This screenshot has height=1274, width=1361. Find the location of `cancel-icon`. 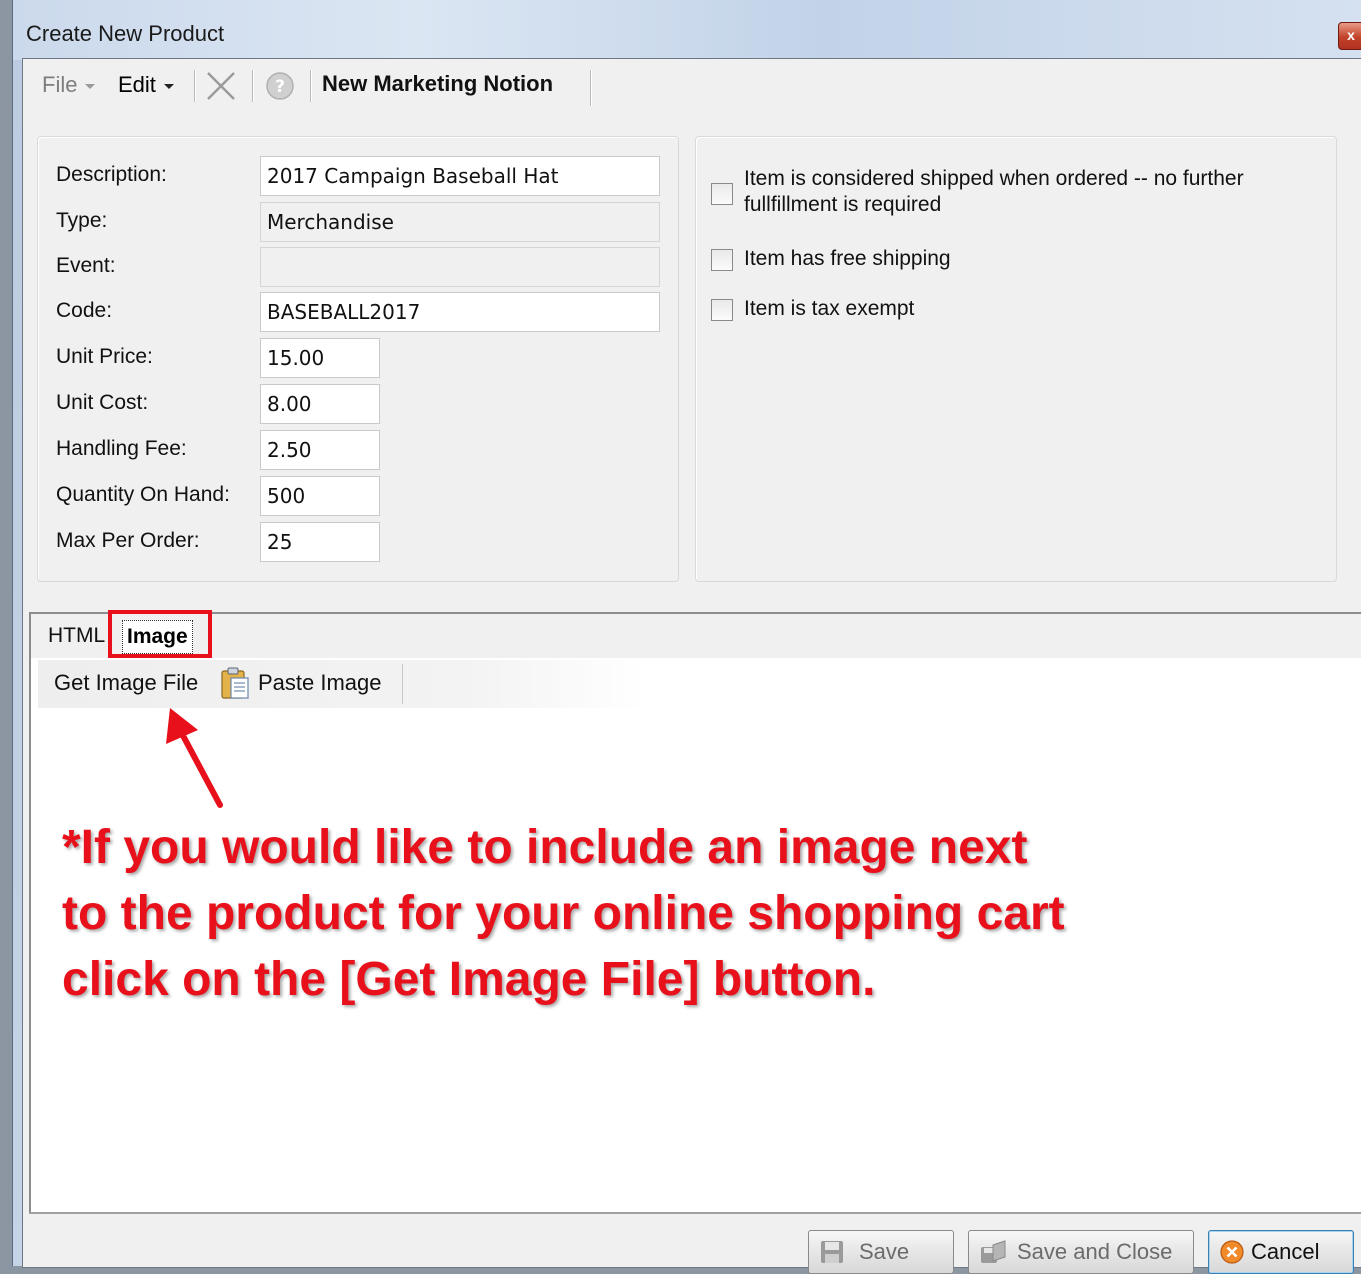

cancel-icon is located at coordinates (1232, 1252).